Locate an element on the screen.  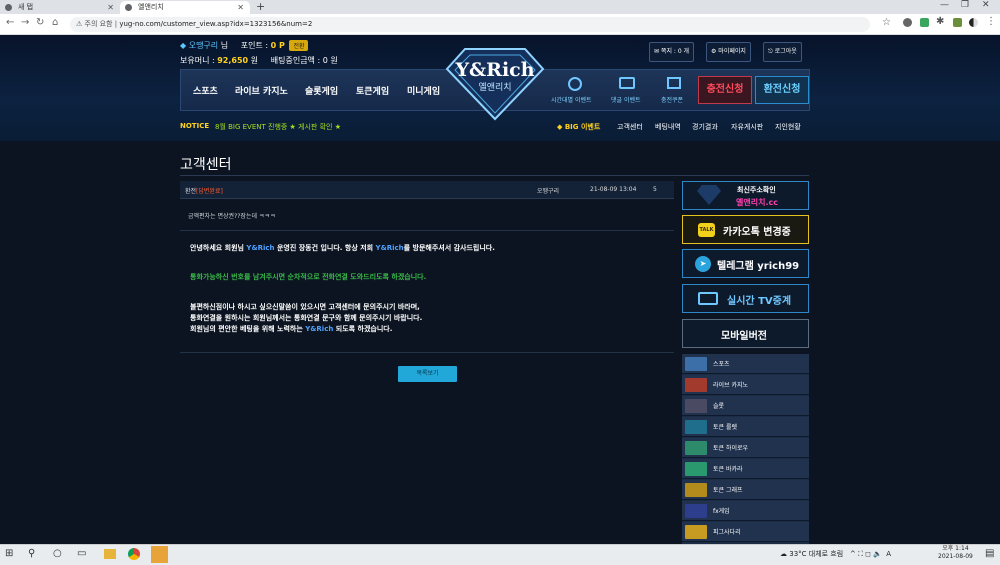
money-unit: 원 is located at coordinates (254, 60).